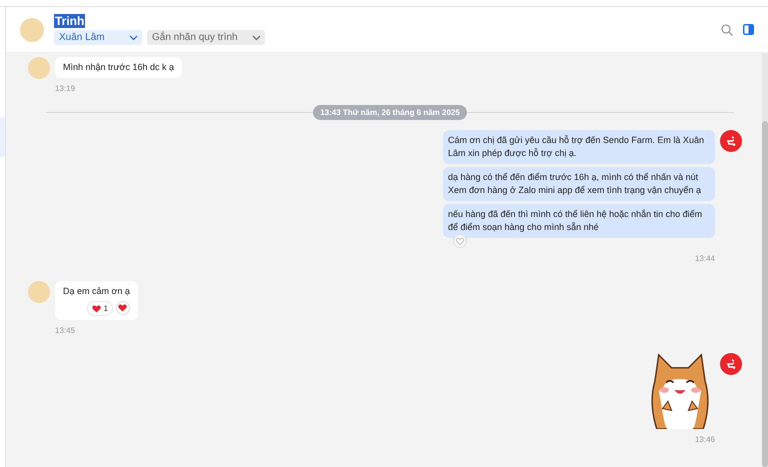 Image resolution: width=768 pixels, height=467 pixels. Describe the element at coordinates (704, 439) in the screenshot. I see `message-time: 13:46` at that location.